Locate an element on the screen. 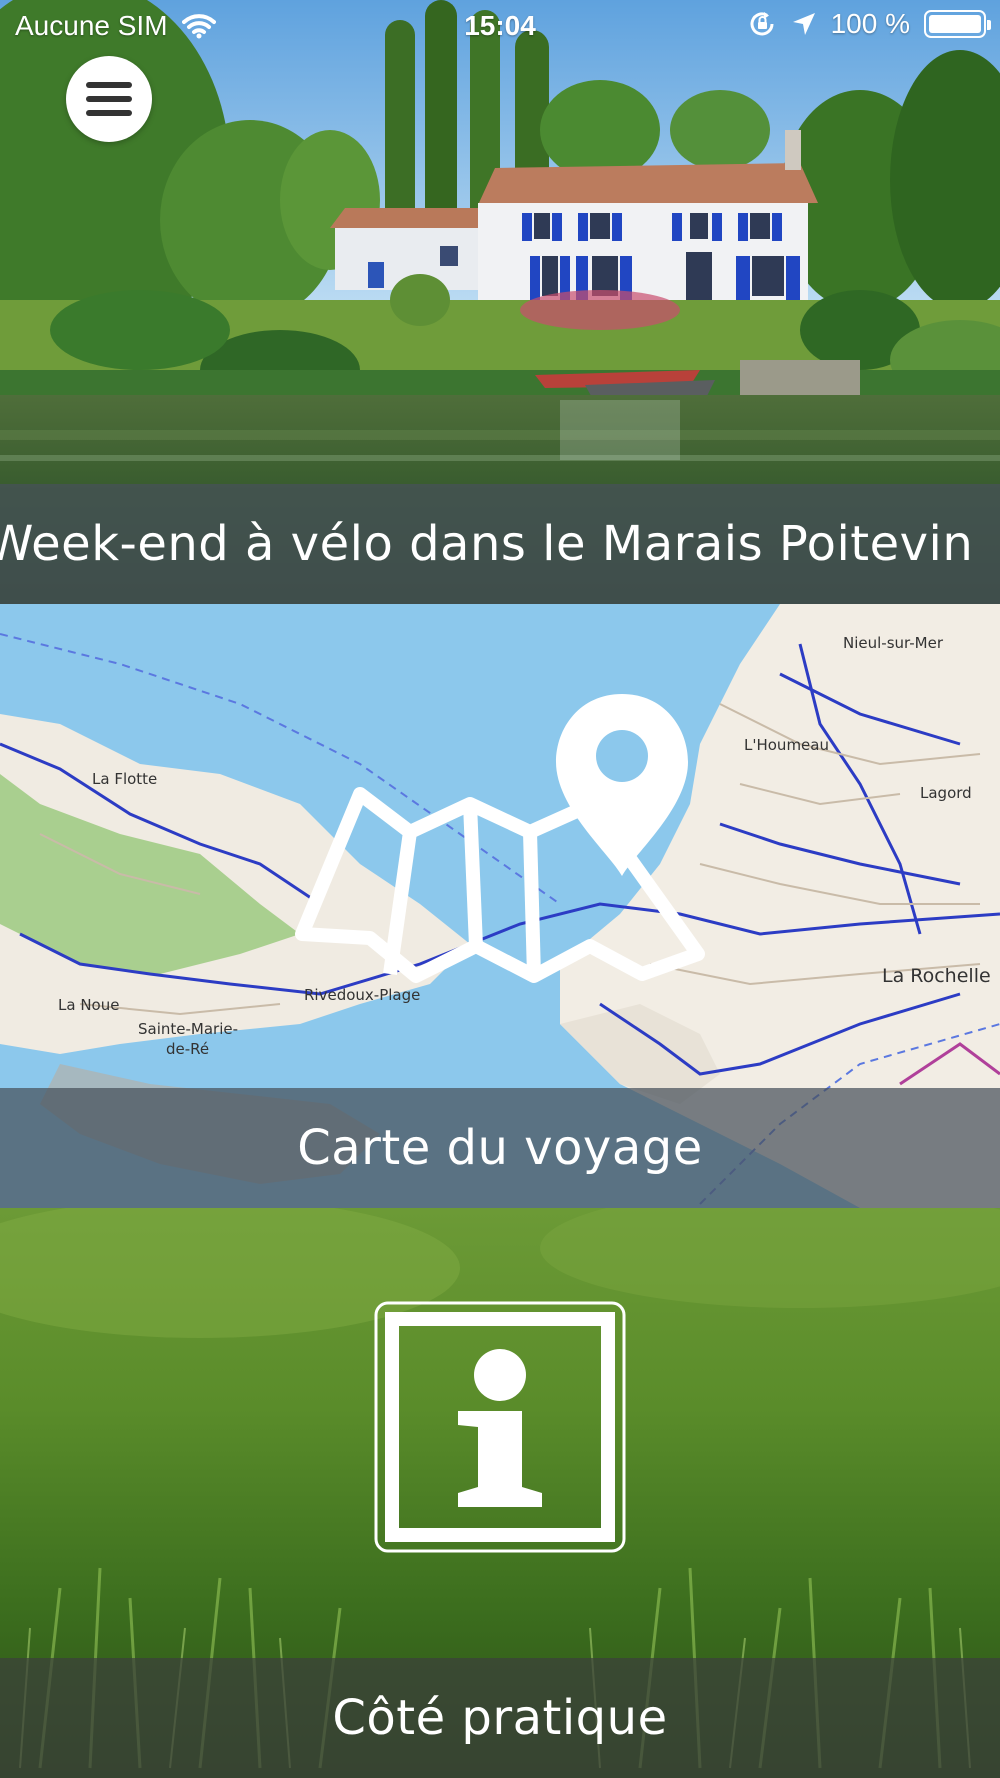 The image size is (1000, 1778). tile-title: Carte du voyage is located at coordinates (500, 1148).